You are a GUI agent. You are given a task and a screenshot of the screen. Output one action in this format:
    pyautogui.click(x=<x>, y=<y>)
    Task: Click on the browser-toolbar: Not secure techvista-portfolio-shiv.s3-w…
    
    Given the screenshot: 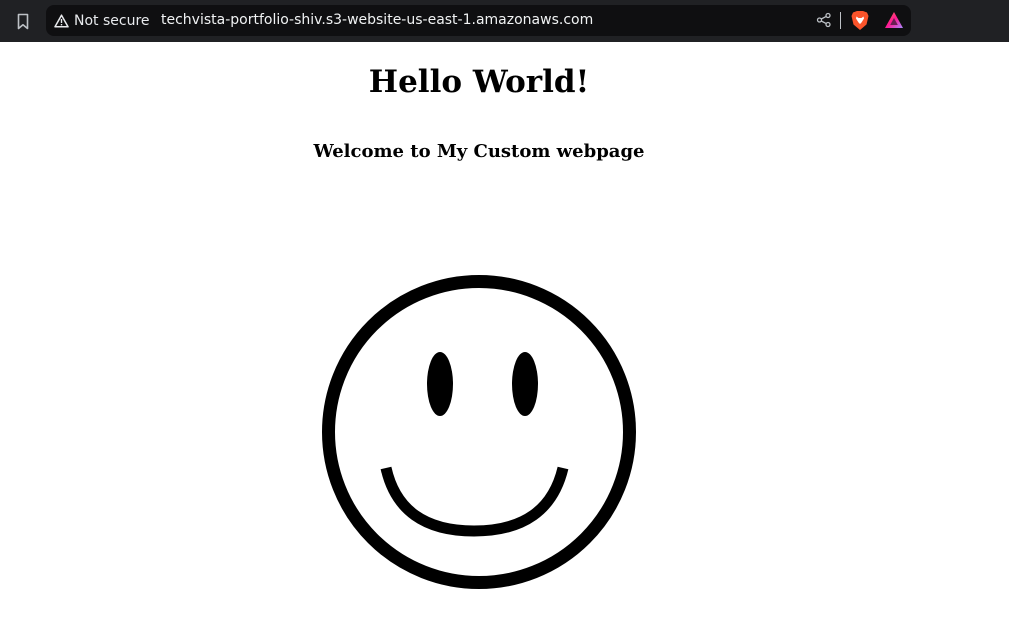 What is the action you would take?
    pyautogui.click(x=504, y=21)
    